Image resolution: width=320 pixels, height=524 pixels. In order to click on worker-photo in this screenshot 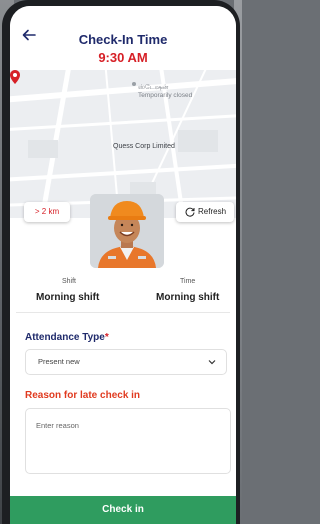, I will do `click(127, 231)`.